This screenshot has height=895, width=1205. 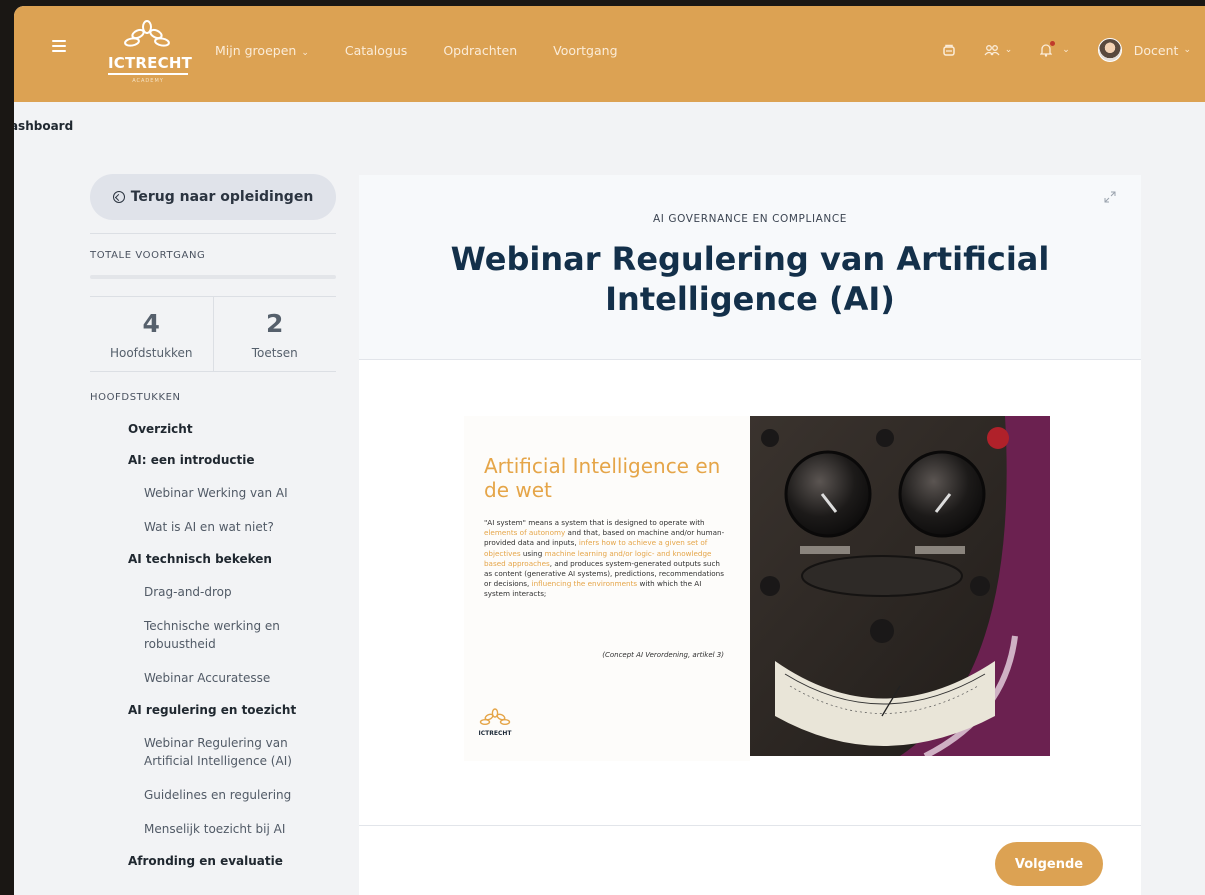 I want to click on stat-label: Hoofdstukken, so click(x=151, y=353).